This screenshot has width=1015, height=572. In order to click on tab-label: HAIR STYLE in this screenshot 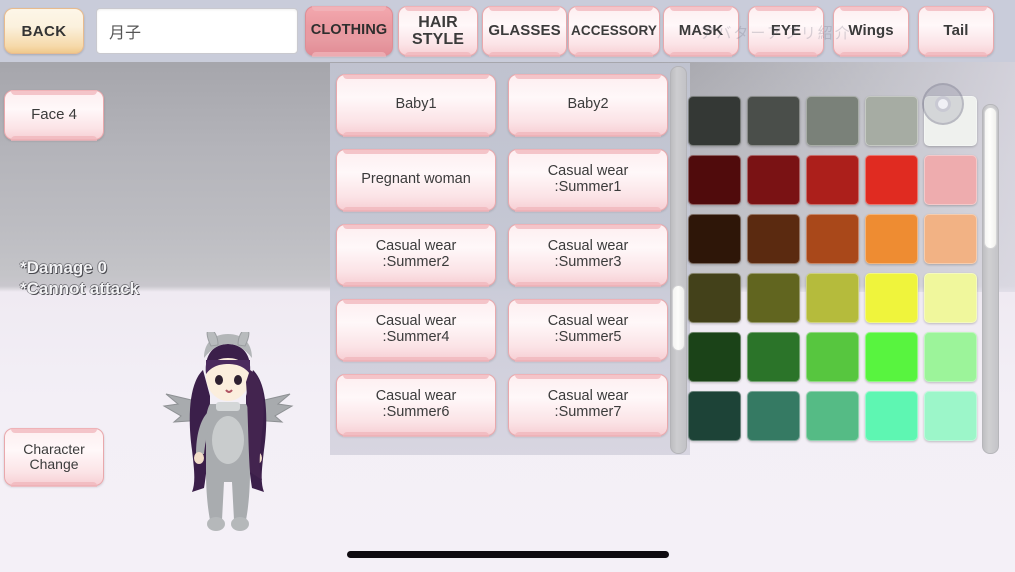, I will do `click(438, 30)`.